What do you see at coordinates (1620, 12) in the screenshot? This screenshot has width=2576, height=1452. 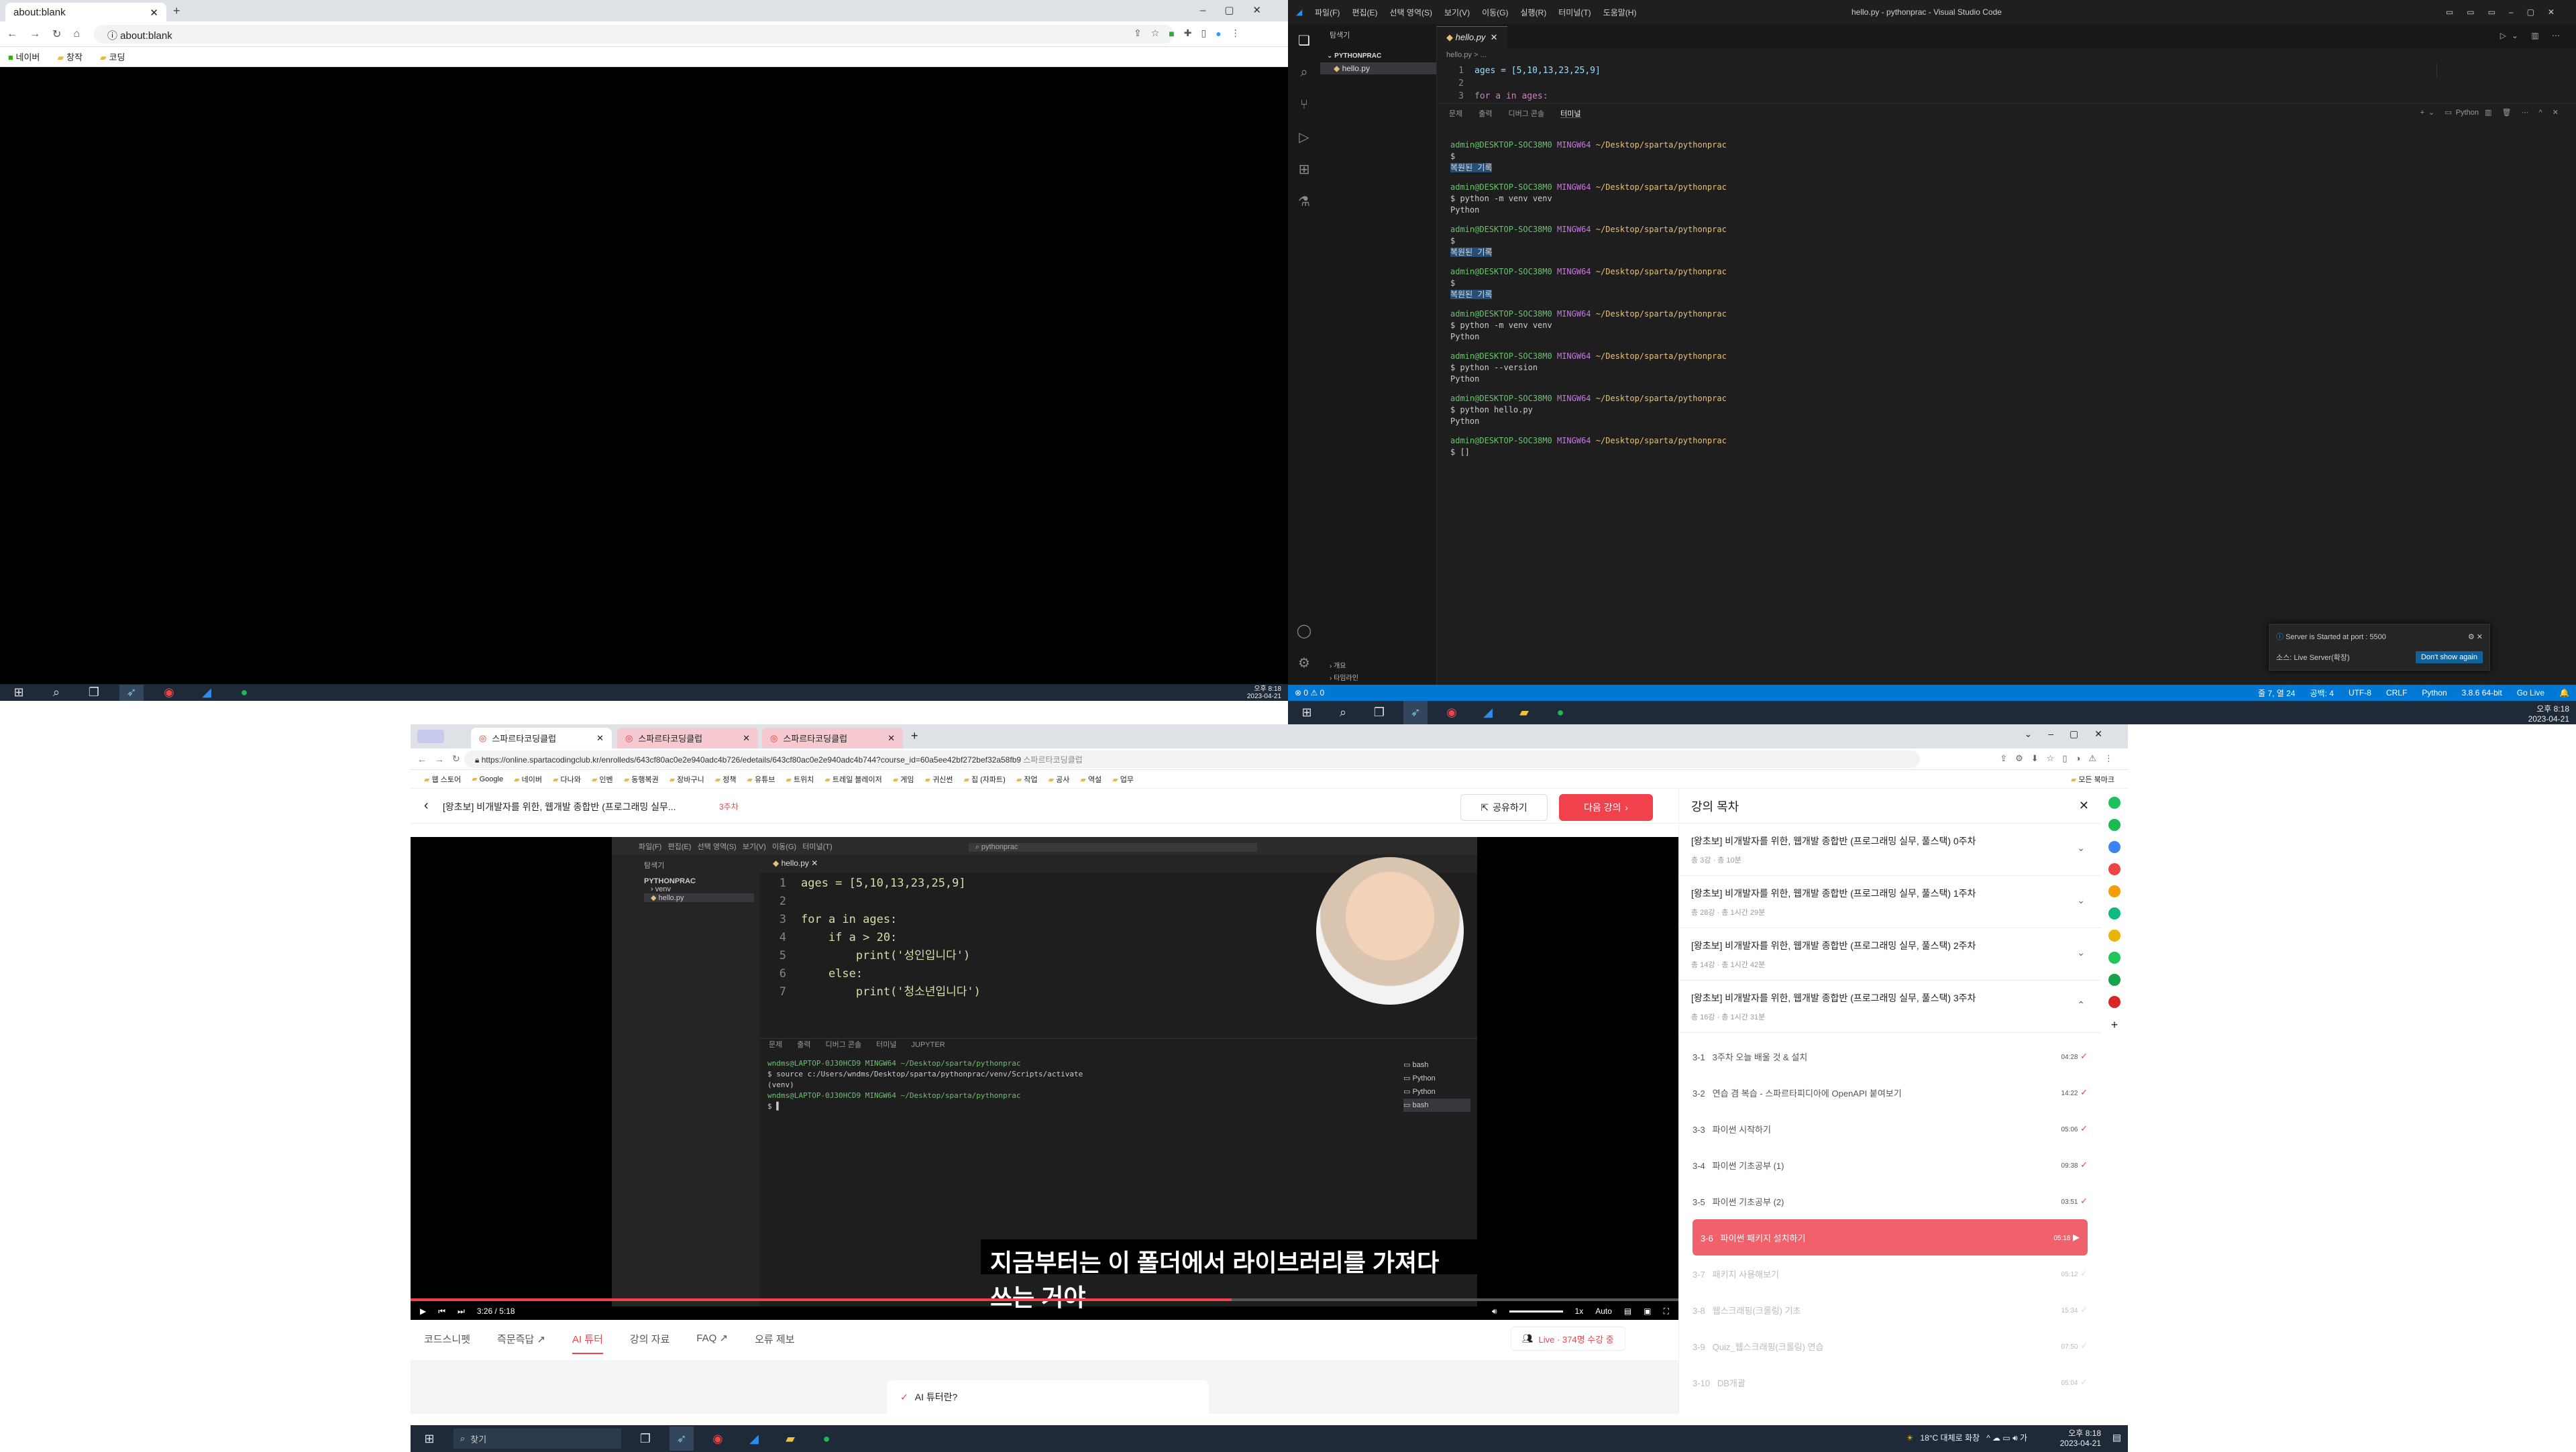 I see `menu-help: 도움말(H)` at bounding box center [1620, 12].